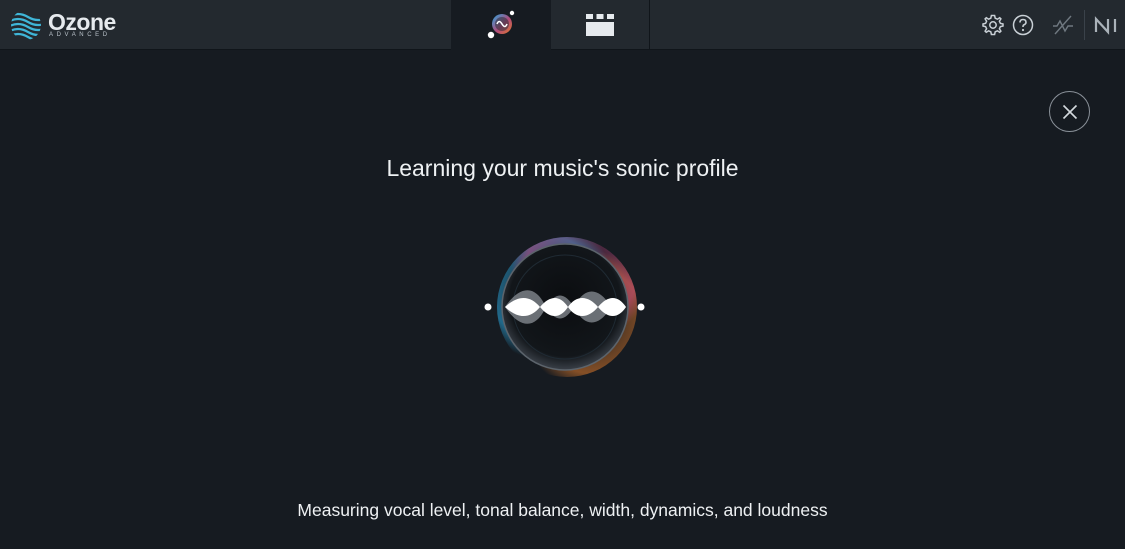 The height and width of the screenshot is (549, 1125). What do you see at coordinates (1023, 25) in the screenshot?
I see `help-icon` at bounding box center [1023, 25].